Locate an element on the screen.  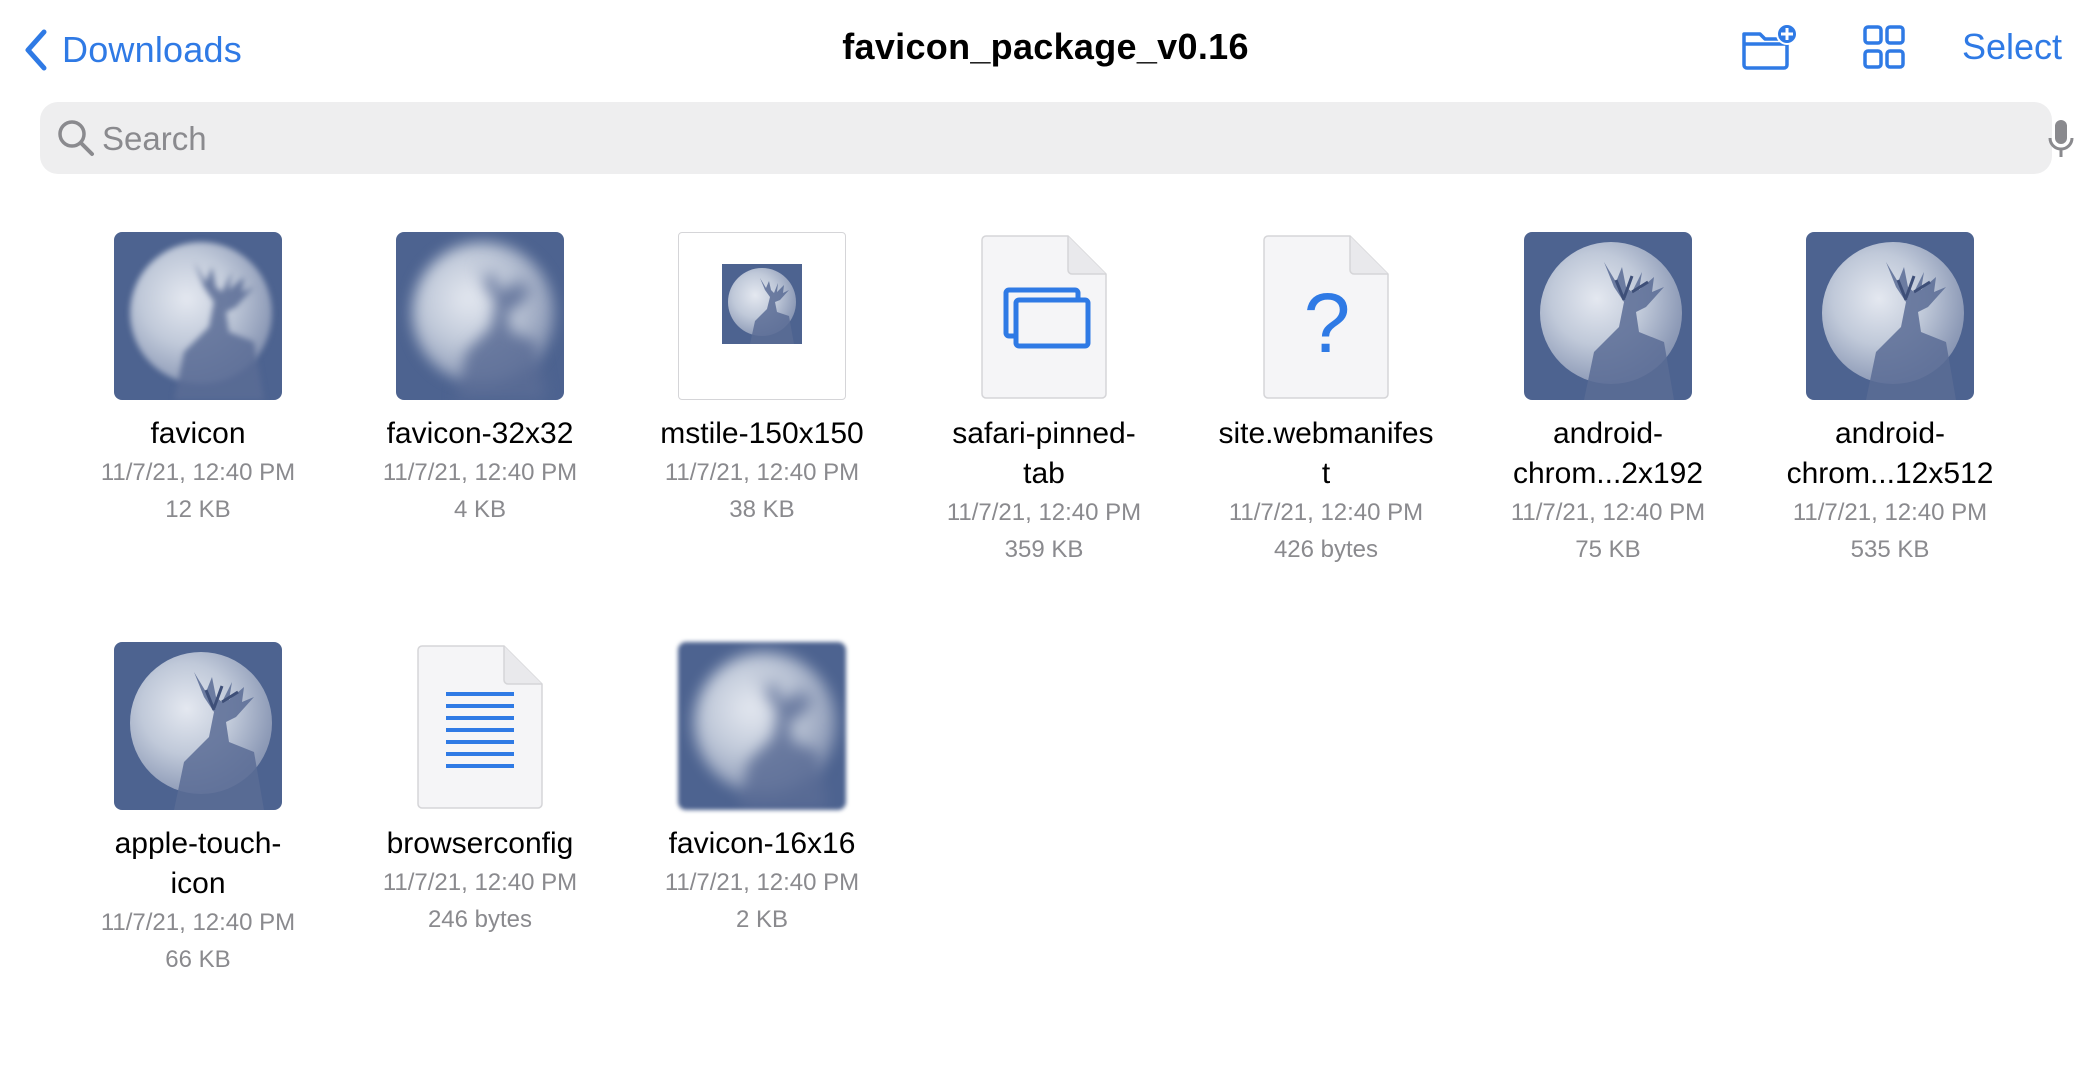
file-size: 535 KB is located at coordinates (1890, 549).